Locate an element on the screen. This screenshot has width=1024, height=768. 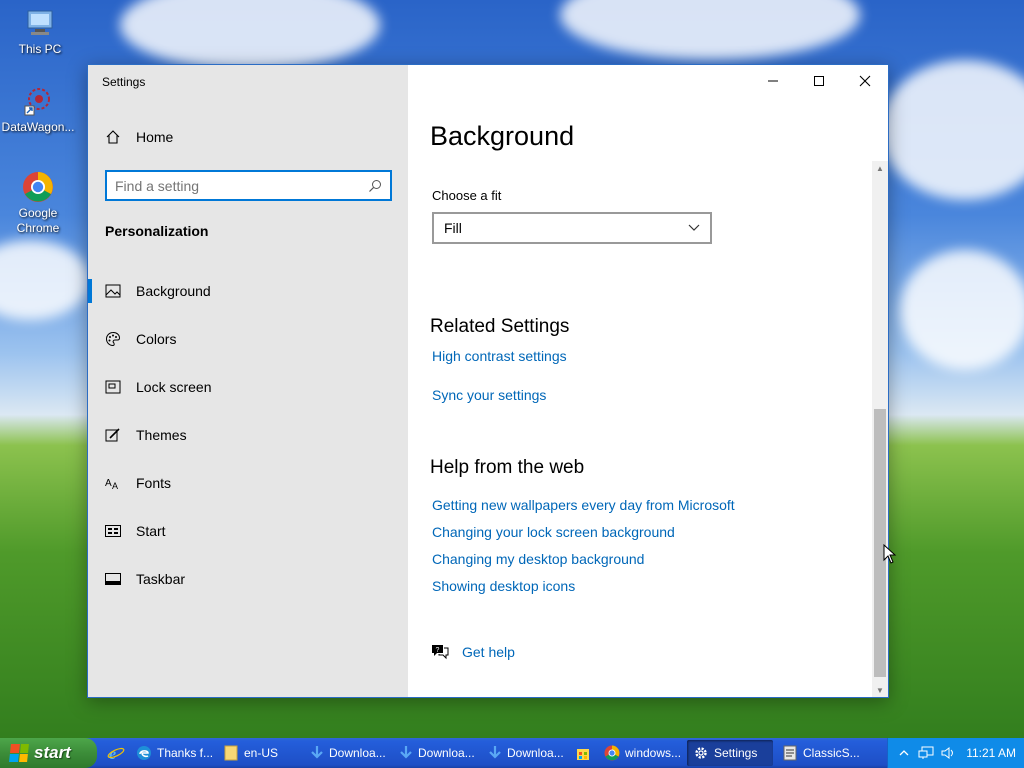
nav-item-label: Background is located at coordinates (173, 291).